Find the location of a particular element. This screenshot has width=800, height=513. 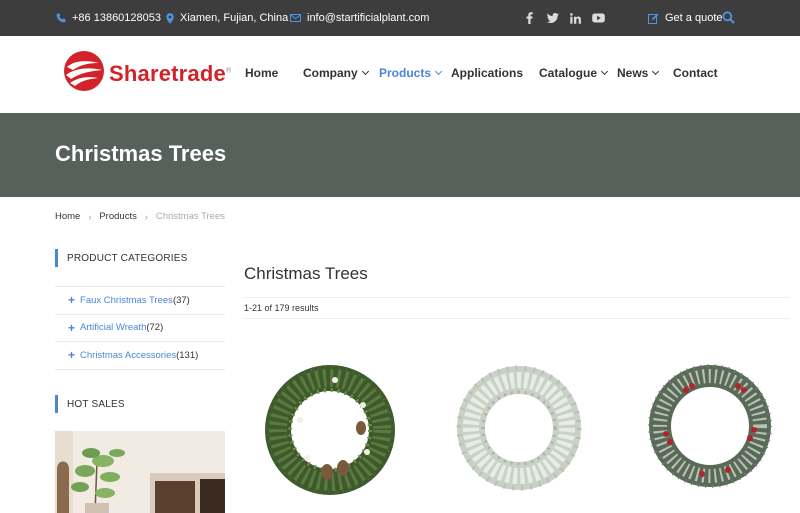

nav-catalogue-label: Catalogue is located at coordinates (568, 73).